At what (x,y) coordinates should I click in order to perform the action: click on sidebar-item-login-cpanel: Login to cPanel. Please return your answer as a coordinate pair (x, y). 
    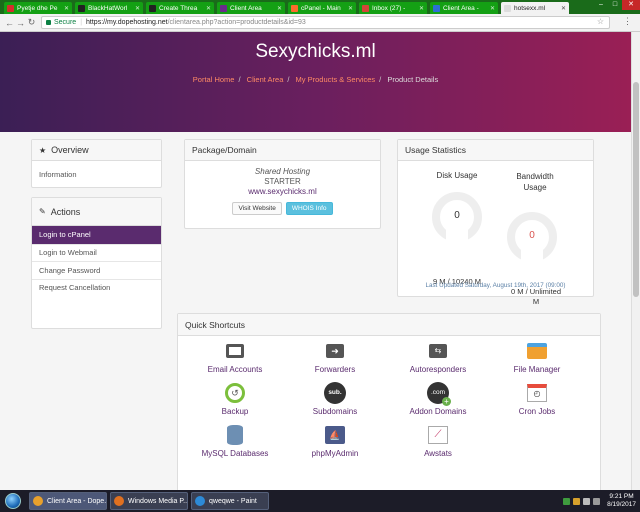
    Looking at the image, I should click on (96, 235).